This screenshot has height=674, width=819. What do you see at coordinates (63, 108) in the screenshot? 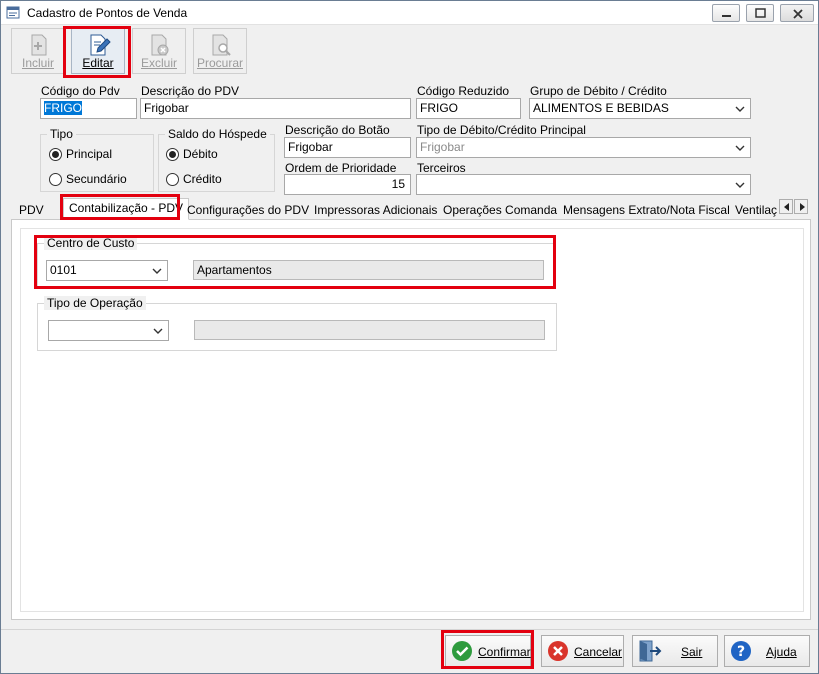
I see `codigo-pdv-value: FRIGO` at bounding box center [63, 108].